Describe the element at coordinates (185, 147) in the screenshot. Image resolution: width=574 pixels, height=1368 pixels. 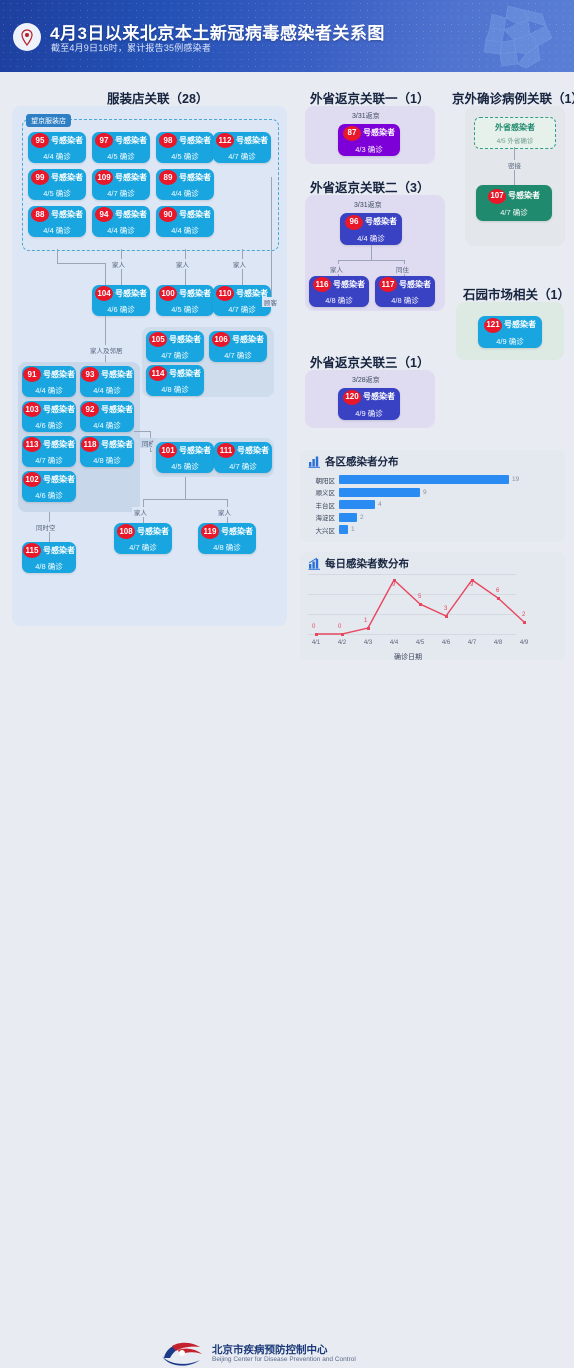
I see `node-98: 98 号感染者 4/5 确诊` at that location.